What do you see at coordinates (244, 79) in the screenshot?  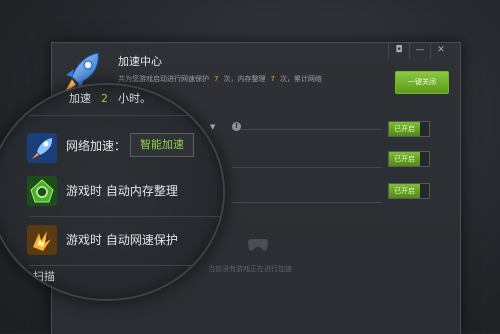 I see `subtitle-mid: 次，内存整理` at bounding box center [244, 79].